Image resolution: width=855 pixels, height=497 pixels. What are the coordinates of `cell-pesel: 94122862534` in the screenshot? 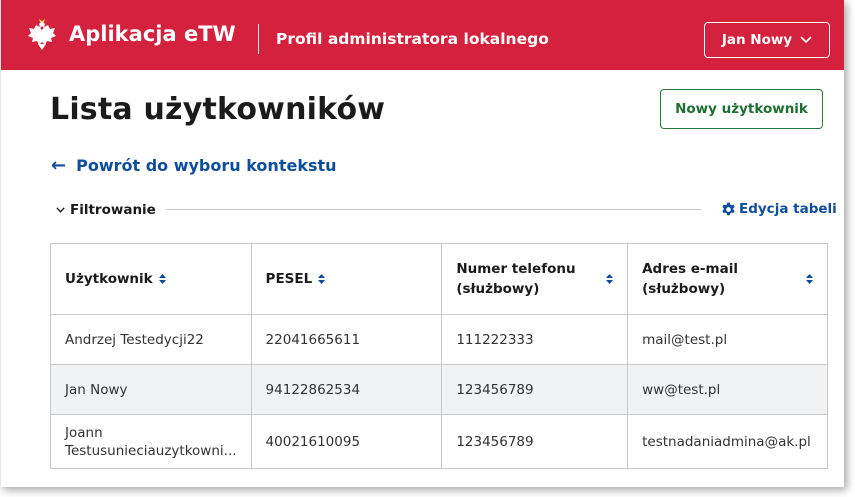 It's located at (346, 389).